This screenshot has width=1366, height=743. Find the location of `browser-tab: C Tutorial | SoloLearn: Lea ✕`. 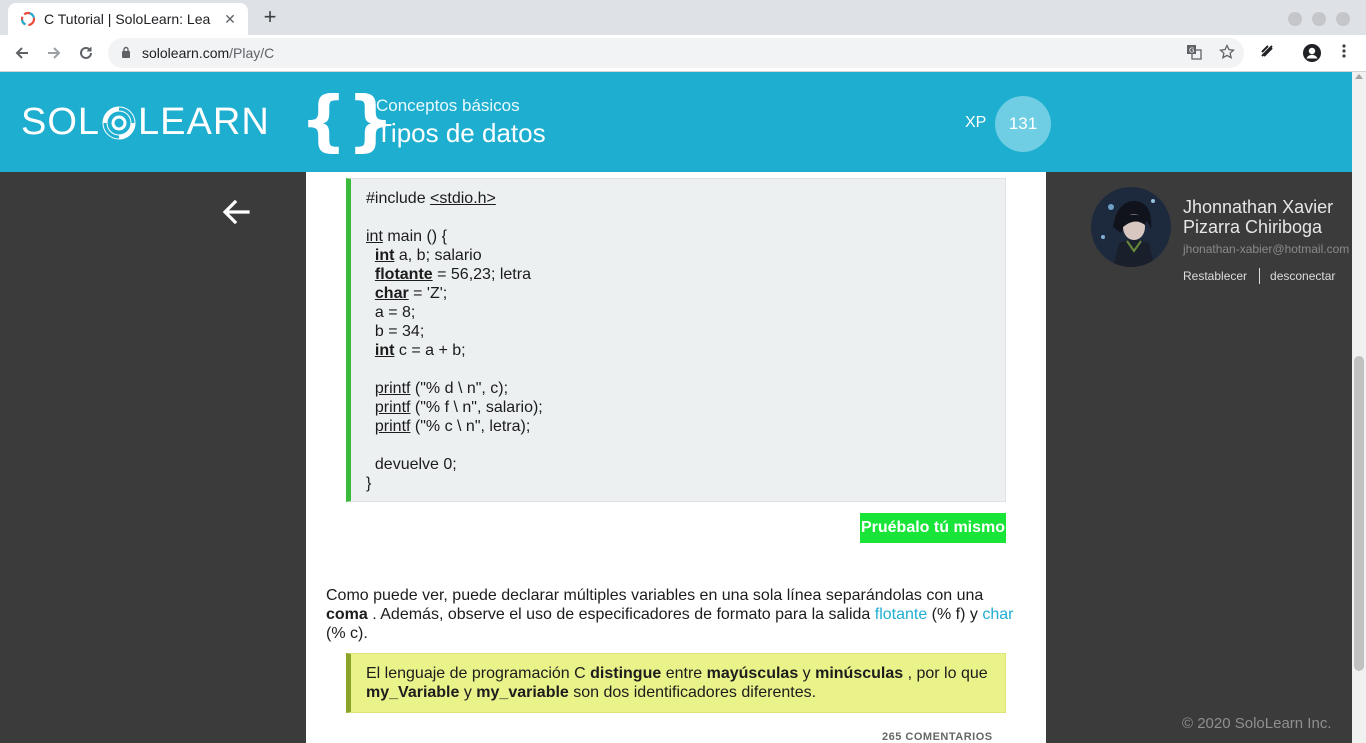

browser-tab: C Tutorial | SoloLearn: Lea ✕ is located at coordinates (128, 19).